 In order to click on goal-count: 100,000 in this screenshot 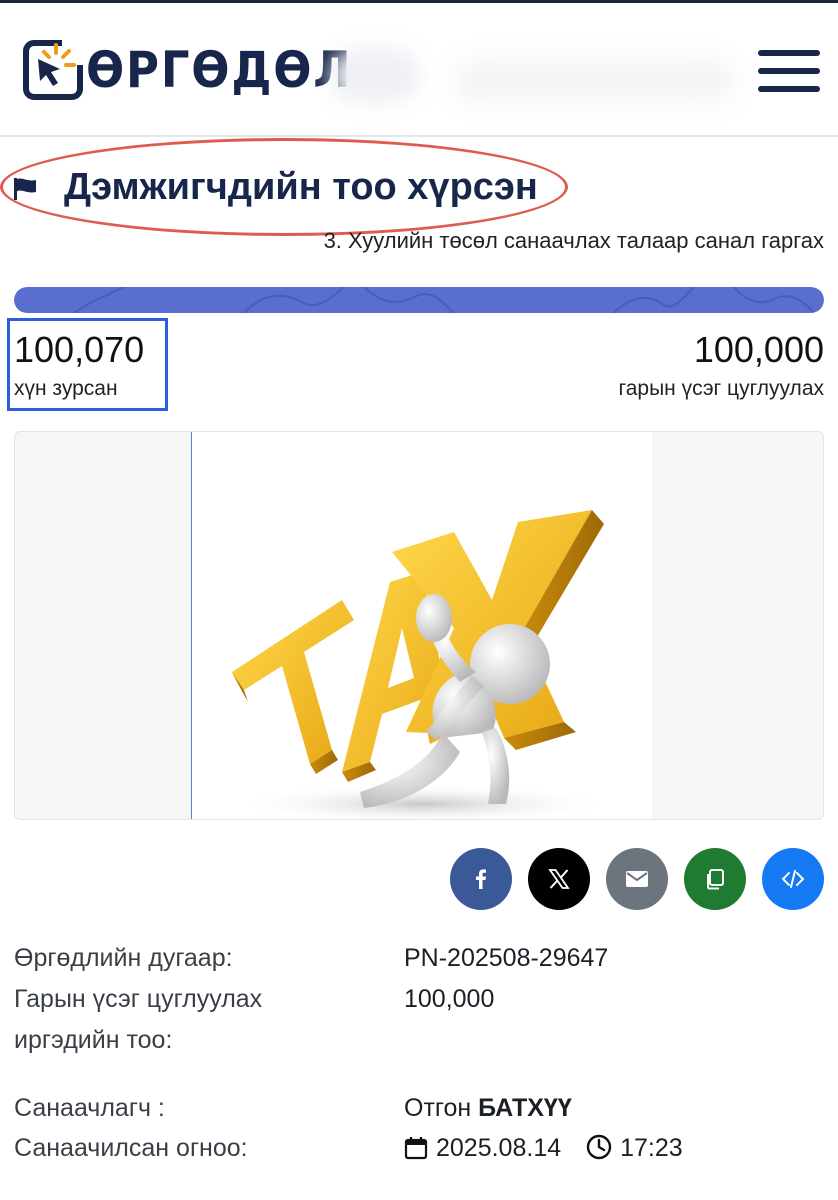, I will do `click(758, 349)`.